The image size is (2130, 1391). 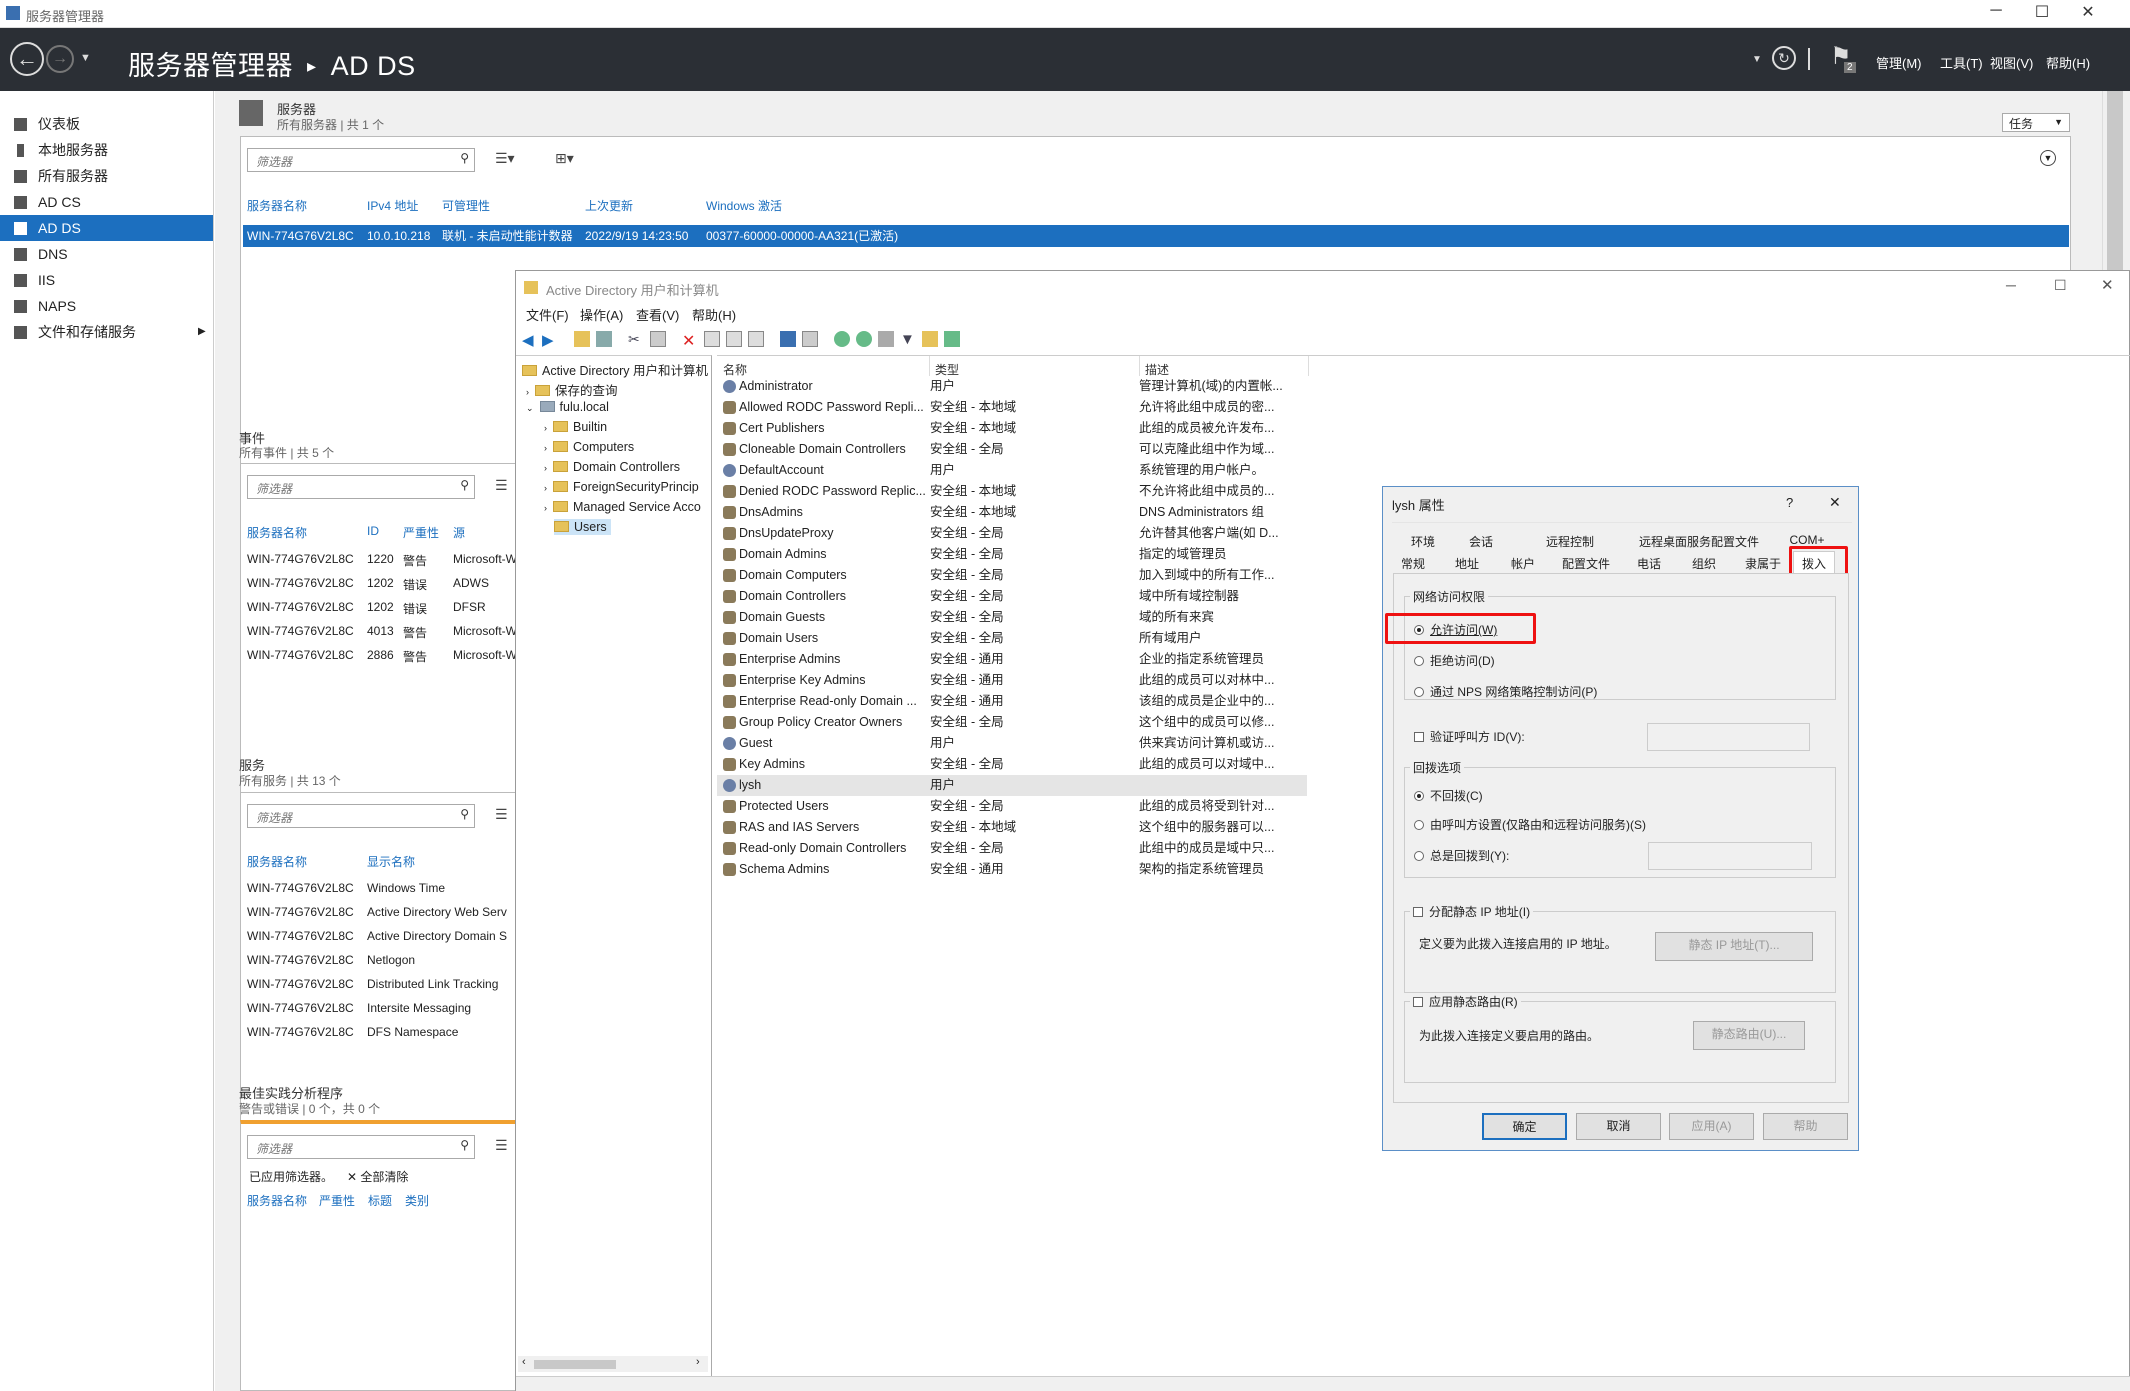 I want to click on new-group-icon, so click(x=864, y=339).